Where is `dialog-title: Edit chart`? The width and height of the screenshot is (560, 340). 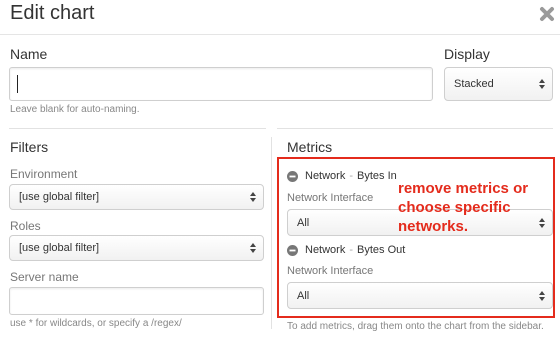
dialog-title: Edit chart is located at coordinates (52, 13).